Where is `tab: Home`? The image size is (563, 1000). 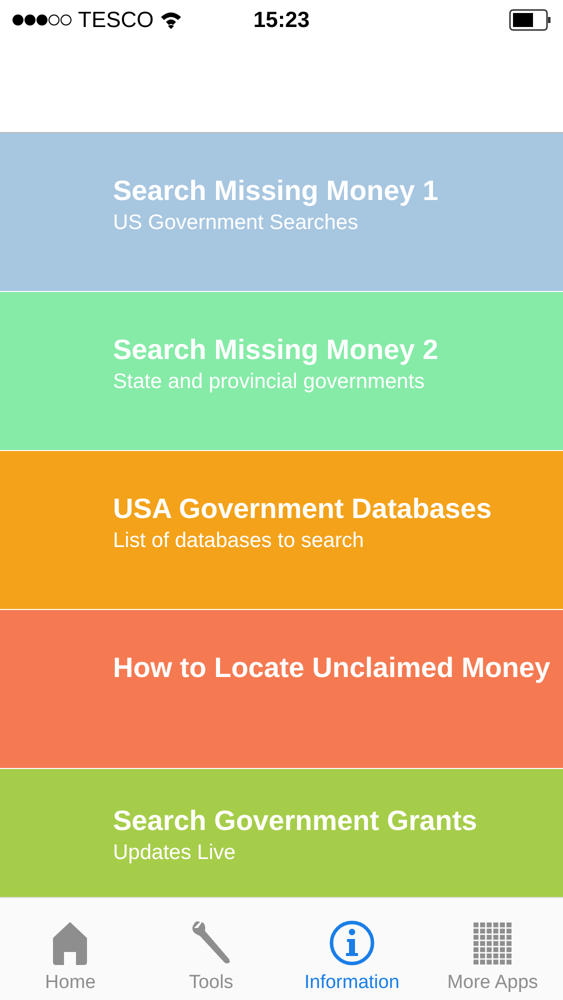 tab: Home is located at coordinates (70, 949).